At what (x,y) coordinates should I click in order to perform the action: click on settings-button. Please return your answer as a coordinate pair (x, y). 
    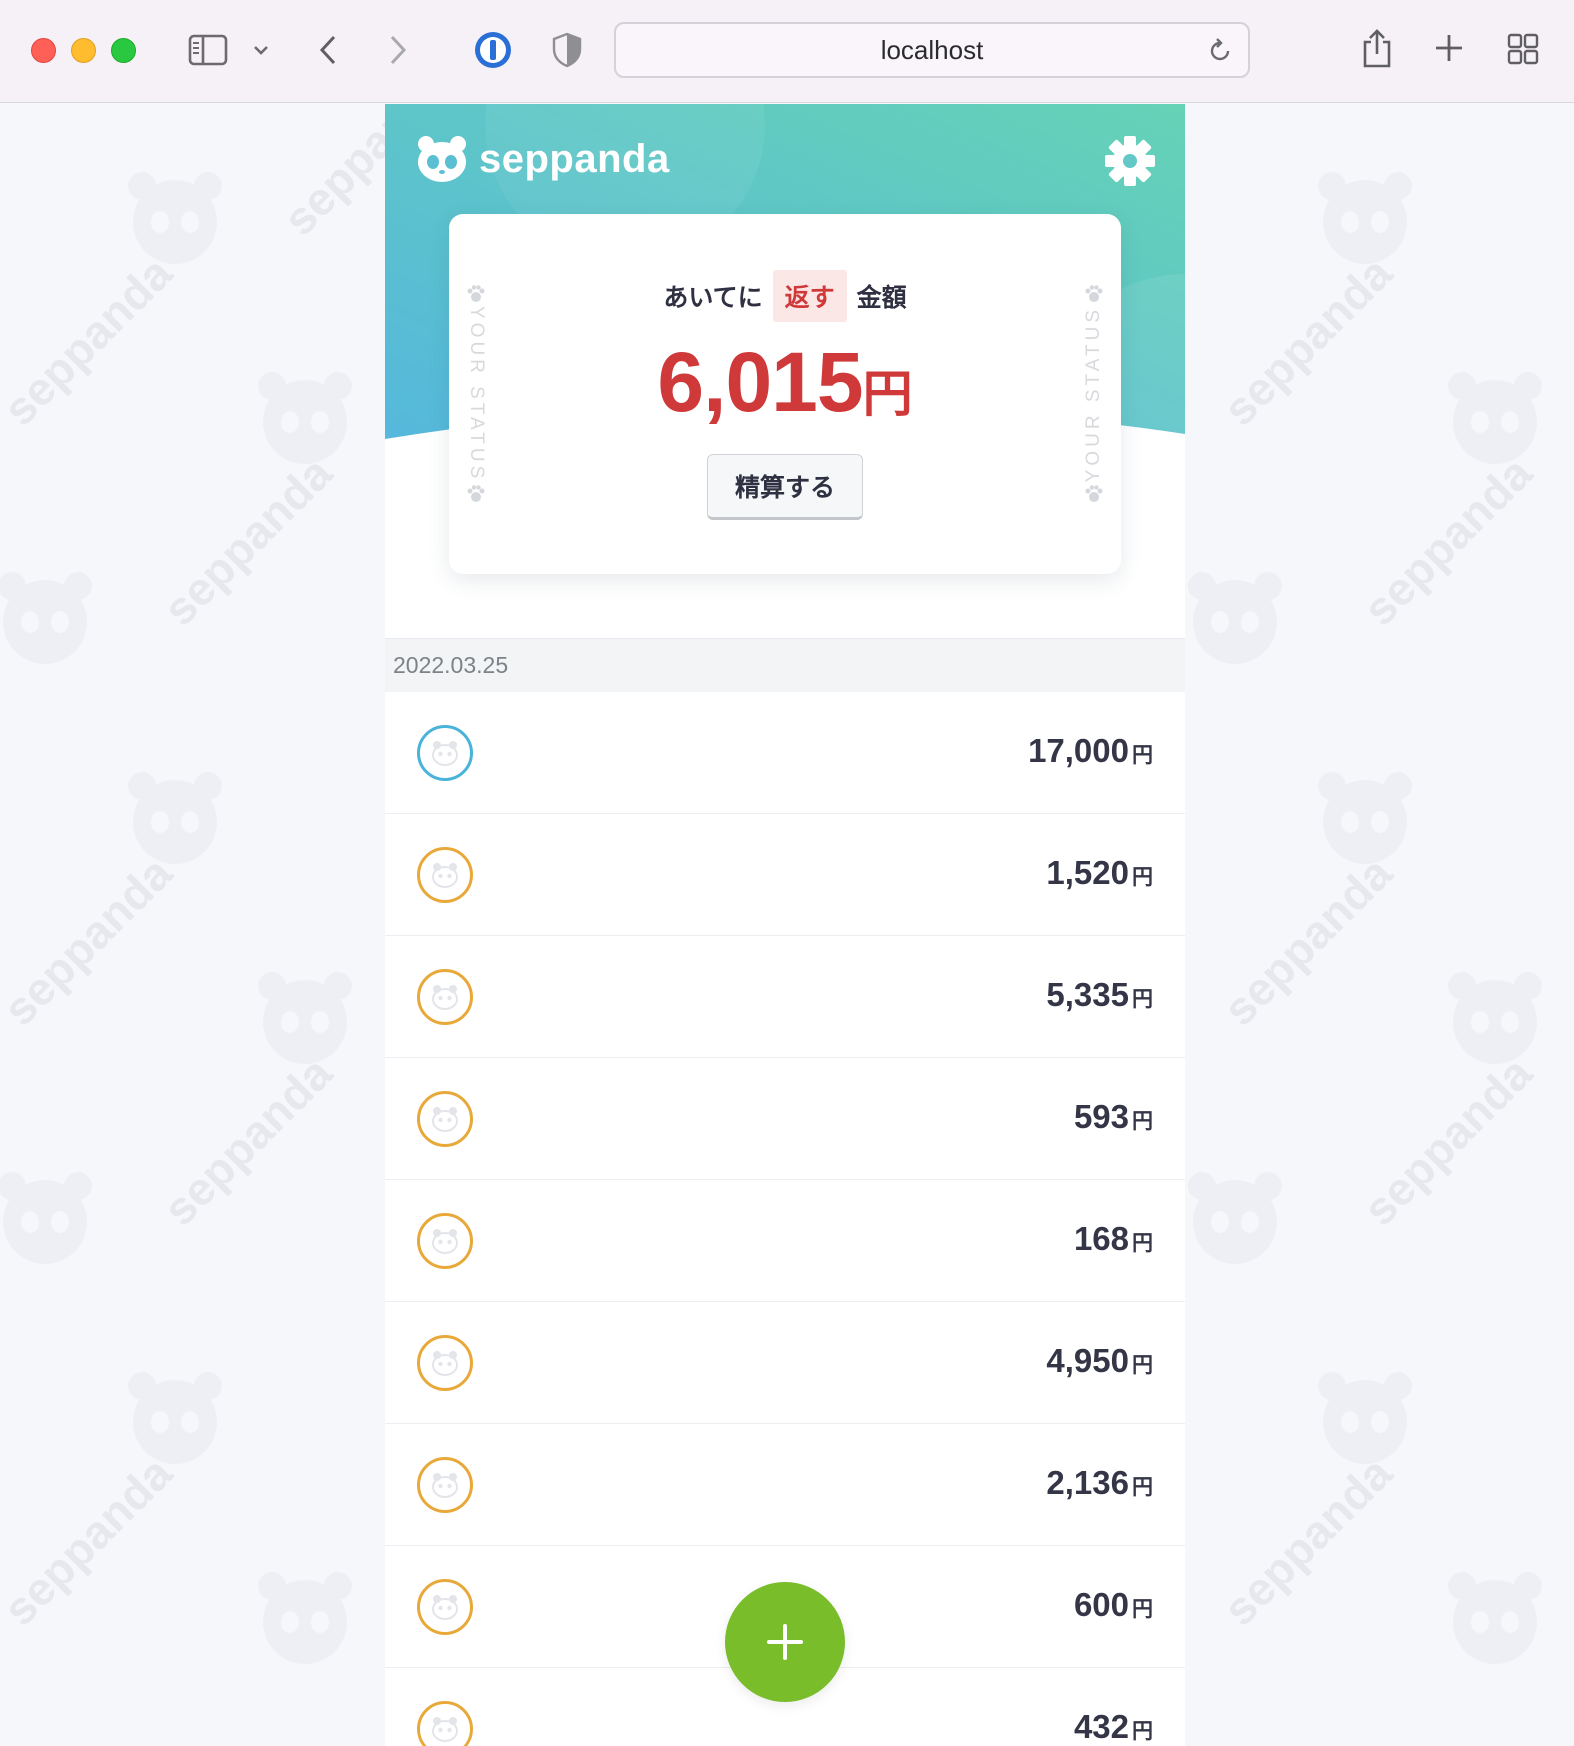
    Looking at the image, I should click on (1130, 161).